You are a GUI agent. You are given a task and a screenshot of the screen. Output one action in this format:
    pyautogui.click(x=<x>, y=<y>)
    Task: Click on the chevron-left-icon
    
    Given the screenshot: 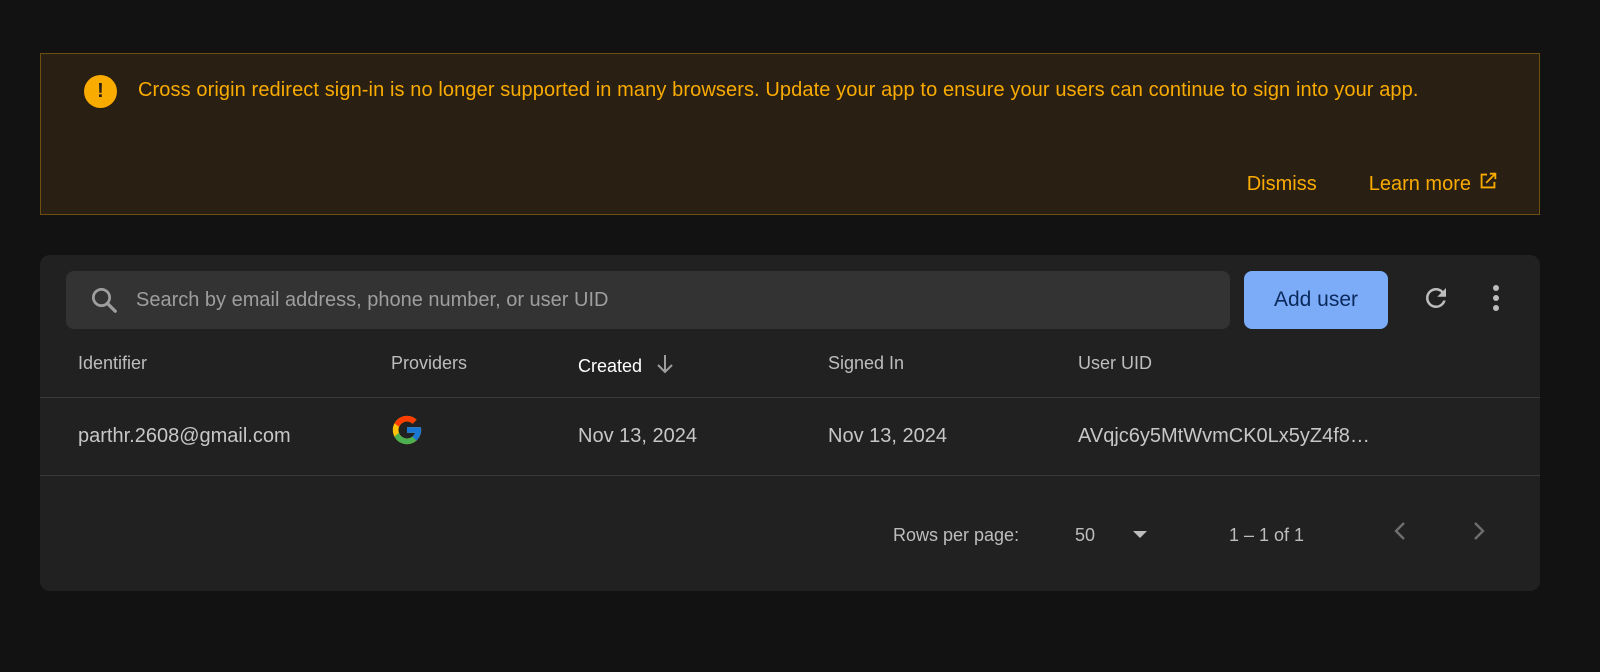 What is the action you would take?
    pyautogui.click(x=1401, y=533)
    